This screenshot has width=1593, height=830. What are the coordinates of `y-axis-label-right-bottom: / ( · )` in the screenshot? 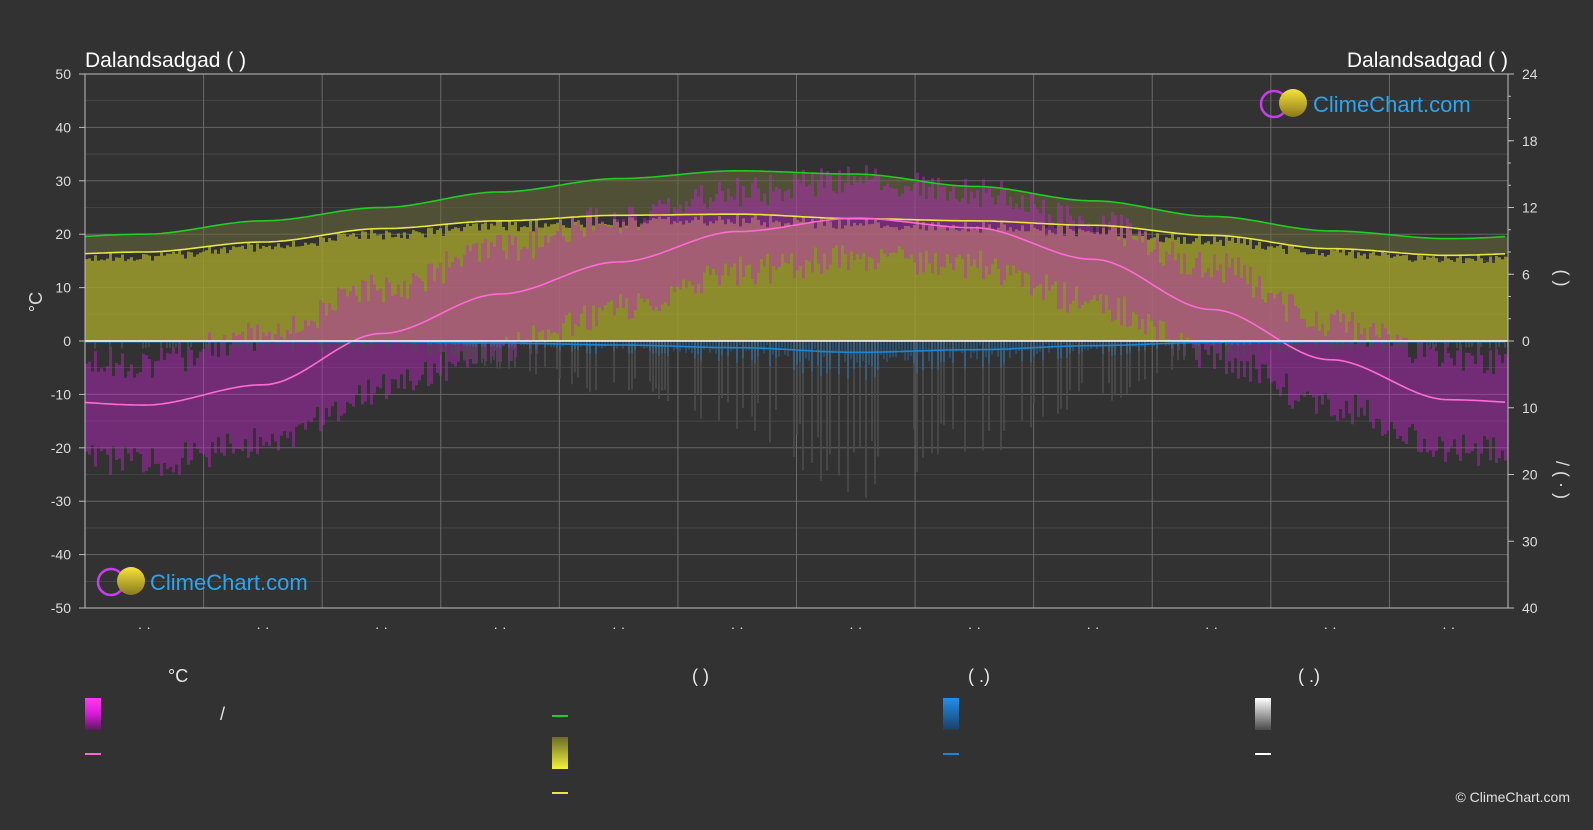 It's located at (1562, 480).